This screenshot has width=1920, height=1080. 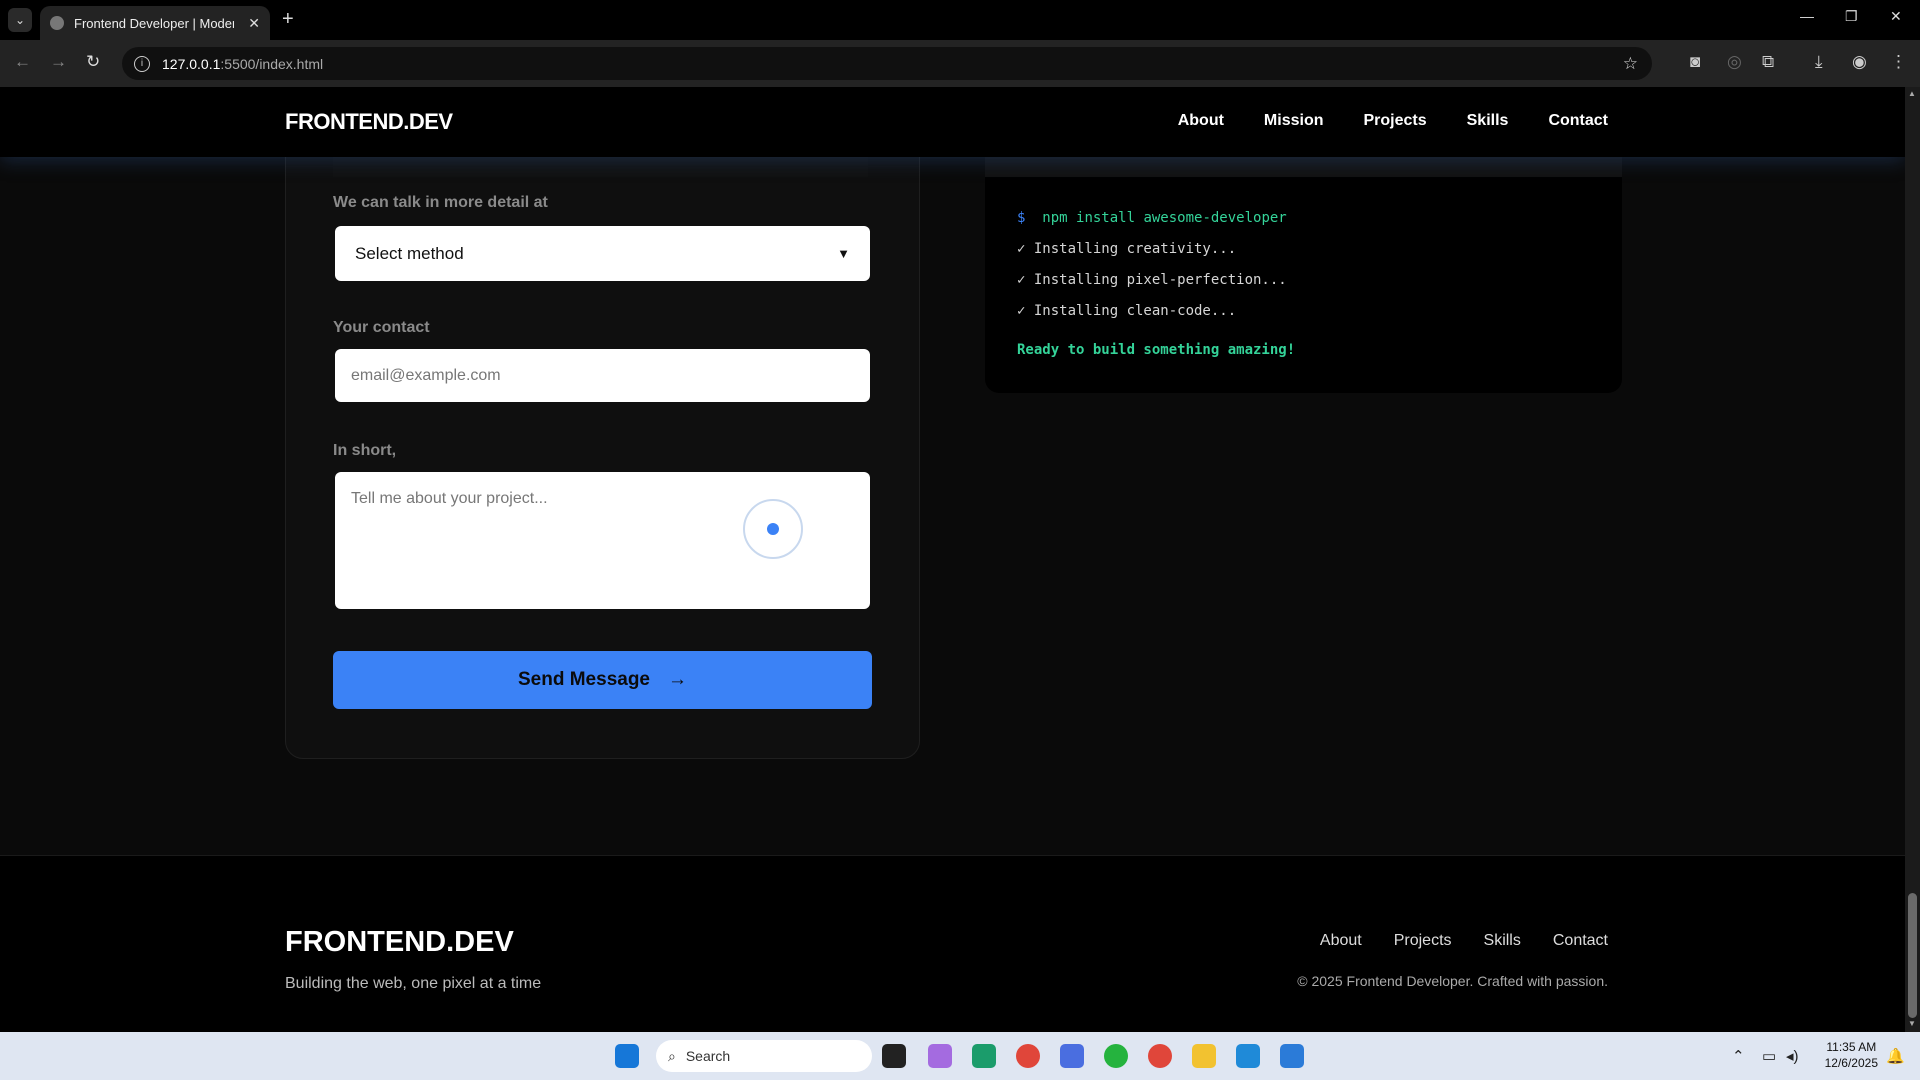 I want to click on menu-kebab-icon: ⋮, so click(x=1898, y=62).